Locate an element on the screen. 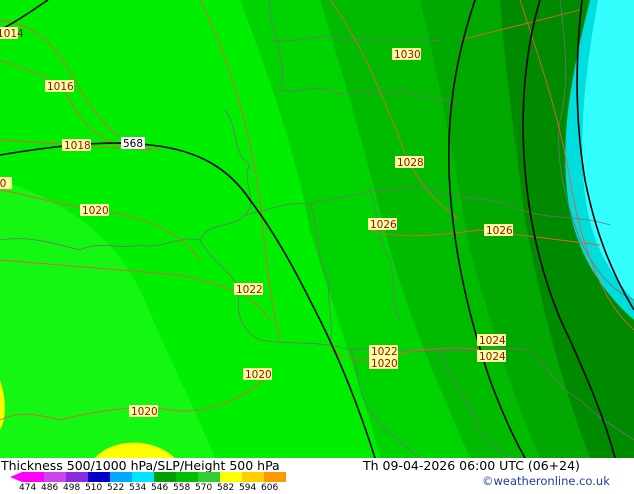 The image size is (634, 494). scale-arrow is located at coordinates (16, 477).